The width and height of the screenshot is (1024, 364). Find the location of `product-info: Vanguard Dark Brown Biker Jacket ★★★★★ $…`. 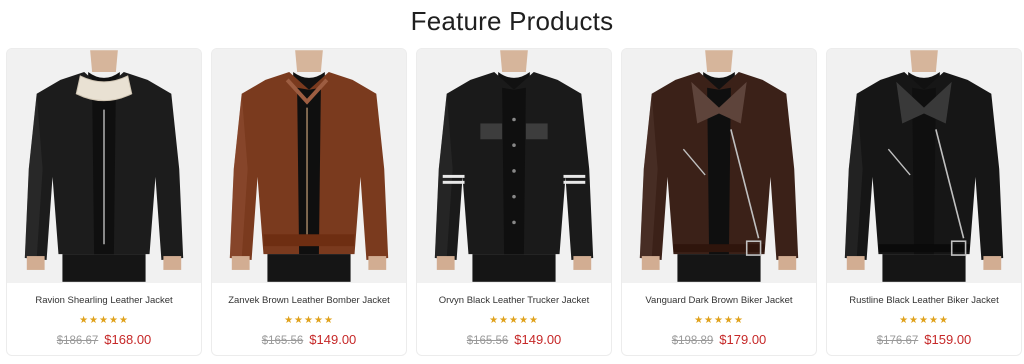

product-info: Vanguard Dark Brown Biker Jacket ★★★★★ $… is located at coordinates (719, 319).